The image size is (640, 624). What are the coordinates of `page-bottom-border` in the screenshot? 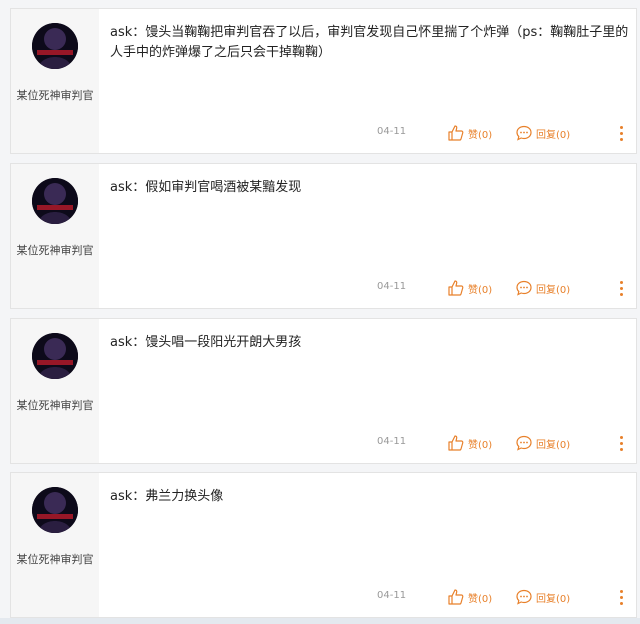 It's located at (320, 621).